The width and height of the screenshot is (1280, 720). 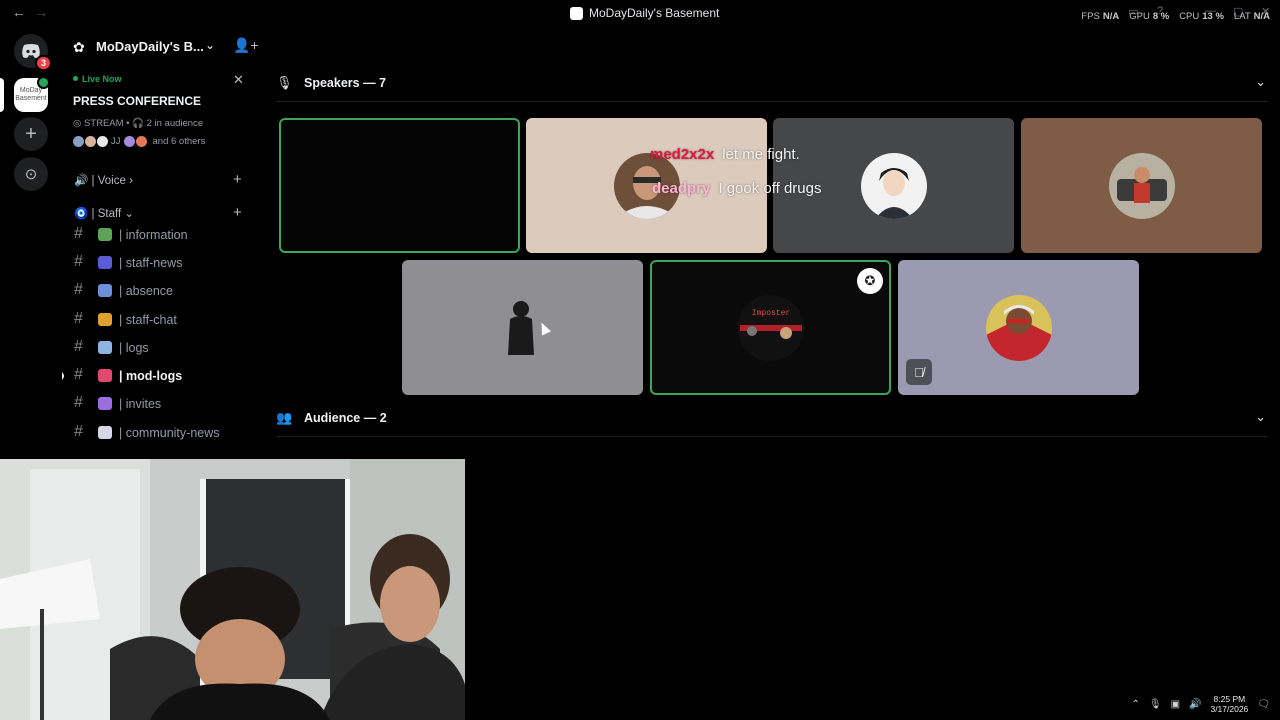 What do you see at coordinates (162, 291) in the screenshot?
I see `channel-absence: # | absence` at bounding box center [162, 291].